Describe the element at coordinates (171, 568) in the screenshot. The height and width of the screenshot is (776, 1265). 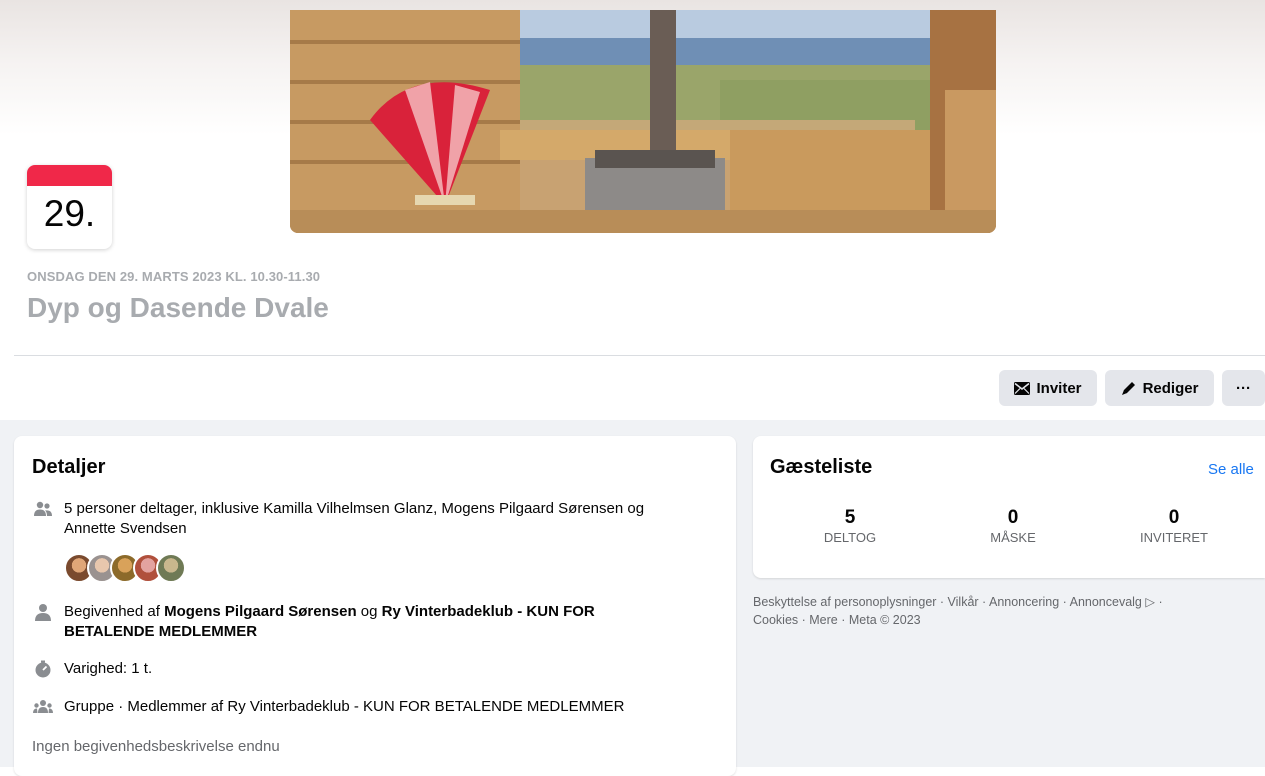
I see `avatar` at that location.